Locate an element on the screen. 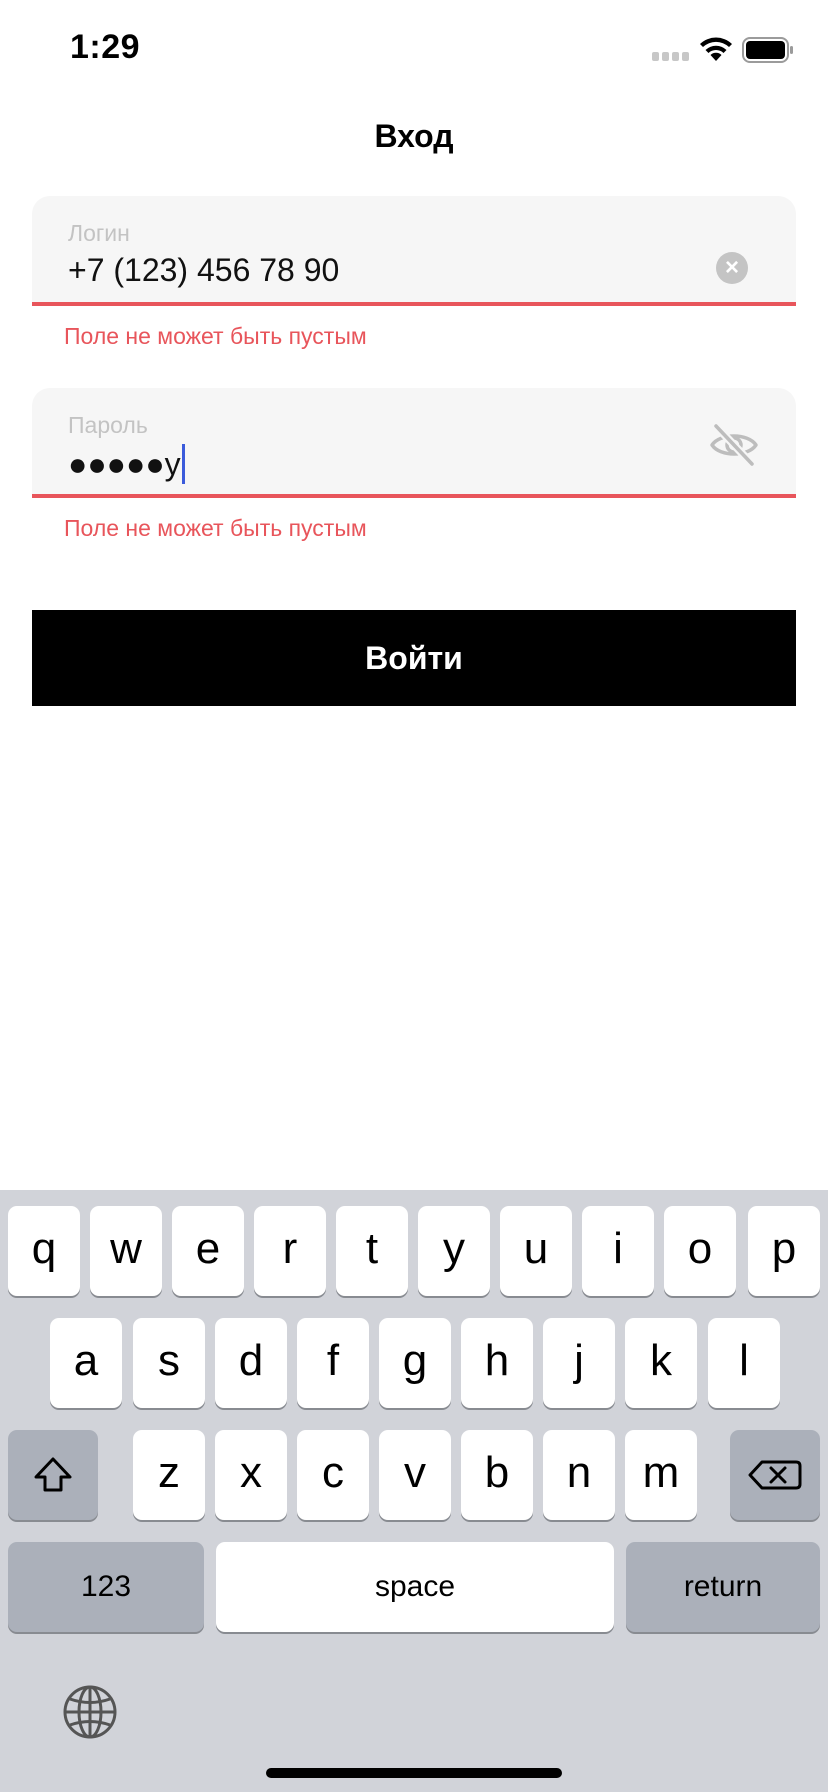 The width and height of the screenshot is (828, 1792). status-time: 1:29 is located at coordinates (105, 47).